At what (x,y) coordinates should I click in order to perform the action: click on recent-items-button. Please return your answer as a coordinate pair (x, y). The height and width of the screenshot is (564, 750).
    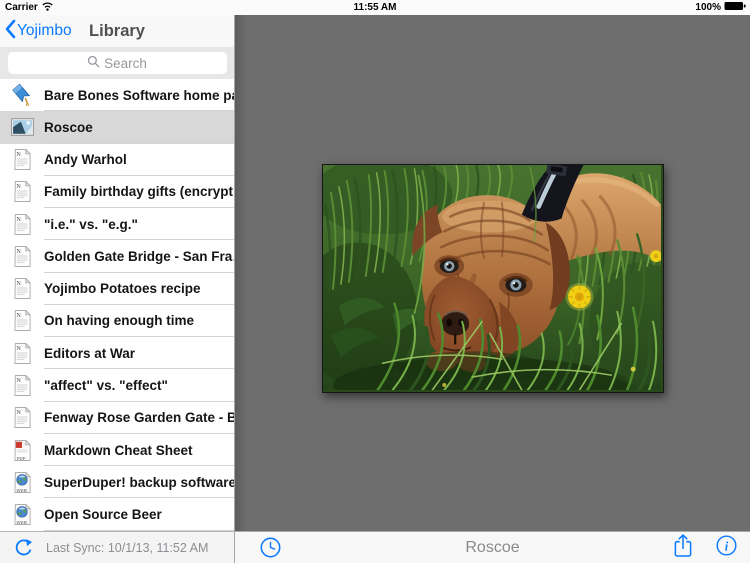
    Looking at the image, I should click on (270, 550).